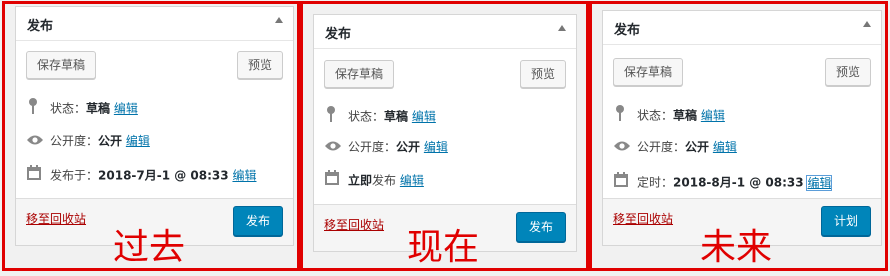 This screenshot has width=890, height=276. I want to click on date-row: 发布于：2018-7月-1 @ 08:33 编辑, so click(141, 175).